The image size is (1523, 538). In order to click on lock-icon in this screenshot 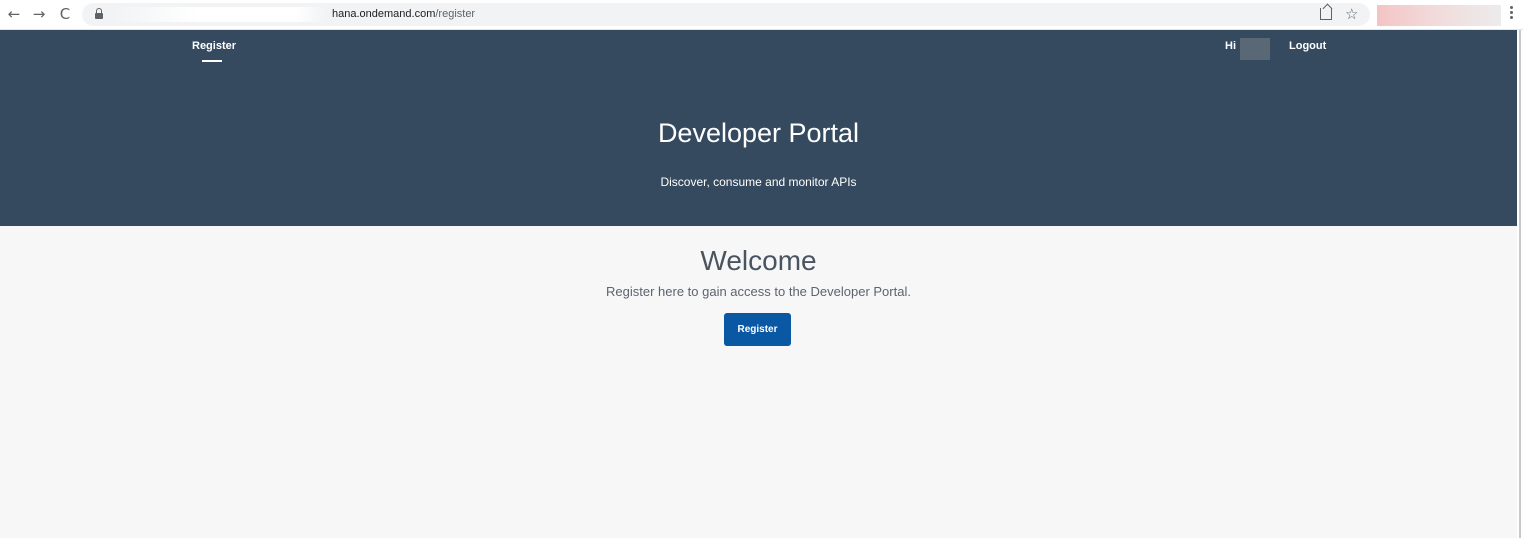, I will do `click(100, 14)`.